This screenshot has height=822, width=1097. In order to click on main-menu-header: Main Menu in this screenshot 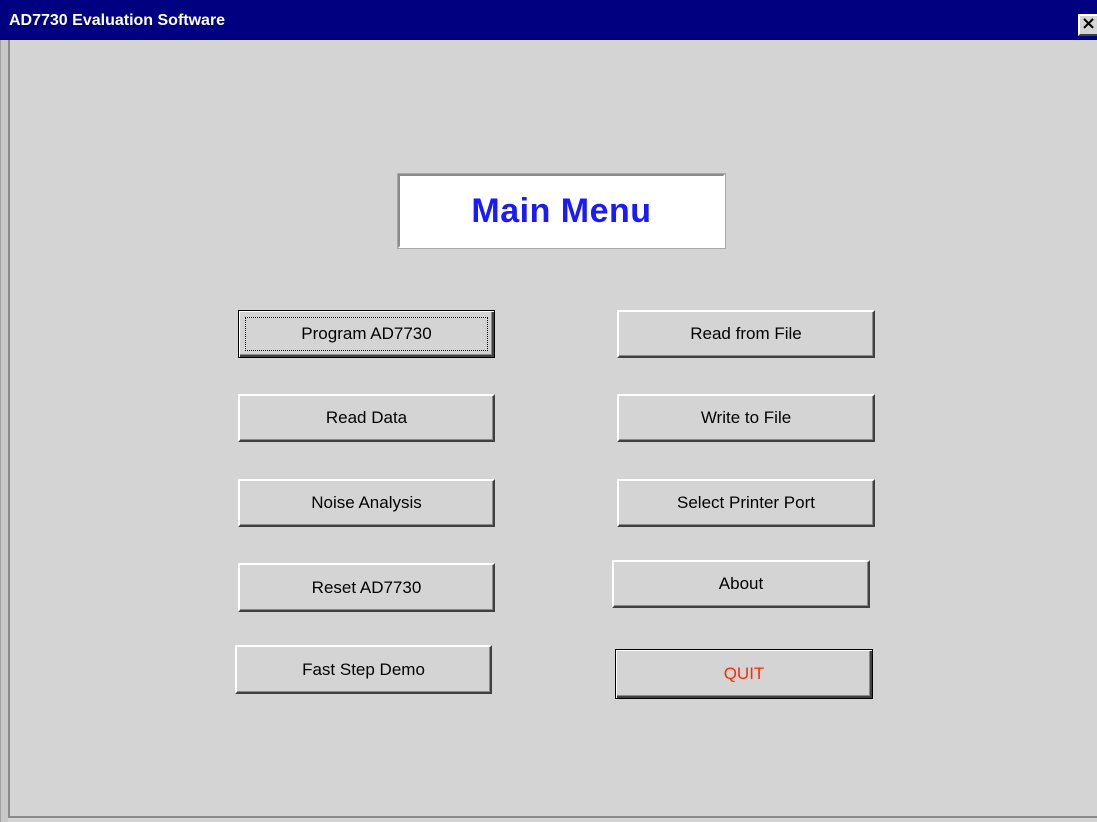, I will do `click(561, 211)`.